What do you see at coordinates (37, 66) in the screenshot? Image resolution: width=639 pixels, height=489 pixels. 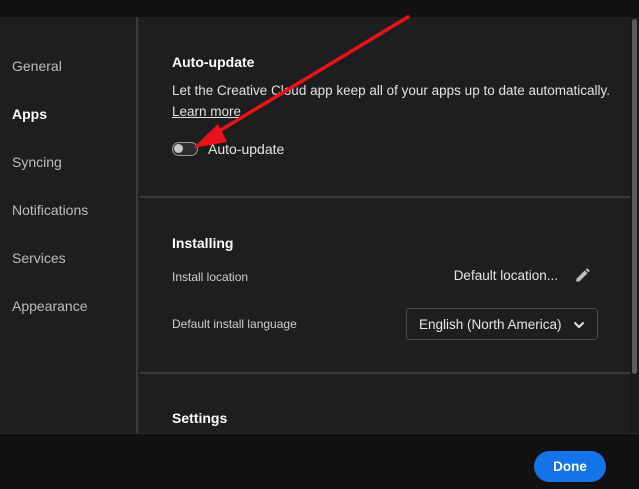 I see `sidebar-item-general: General` at bounding box center [37, 66].